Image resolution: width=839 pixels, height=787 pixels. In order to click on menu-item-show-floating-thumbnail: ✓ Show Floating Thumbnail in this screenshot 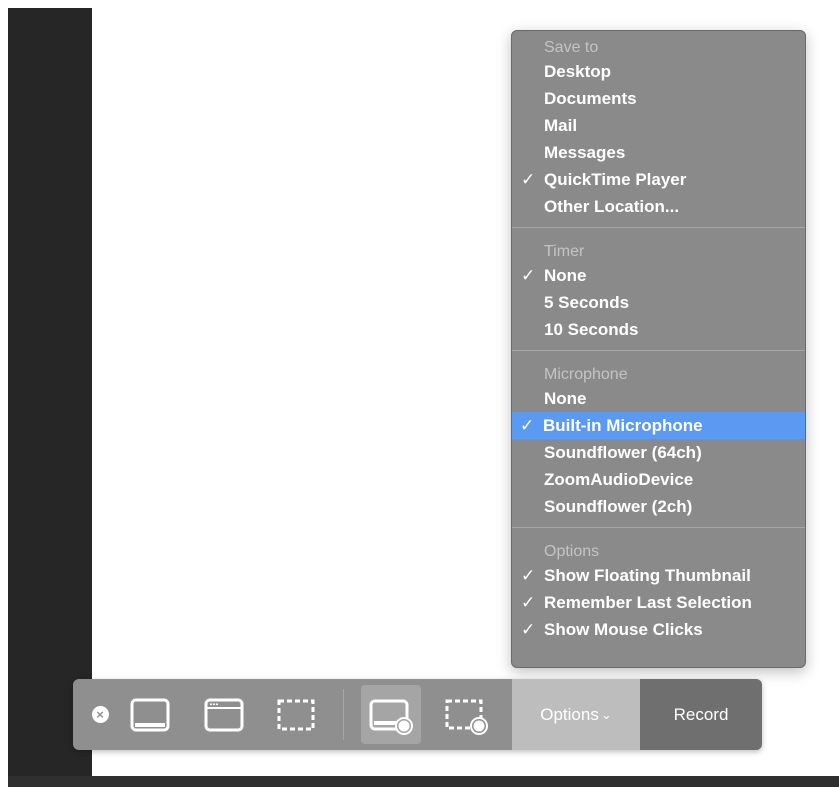, I will do `click(658, 575)`.